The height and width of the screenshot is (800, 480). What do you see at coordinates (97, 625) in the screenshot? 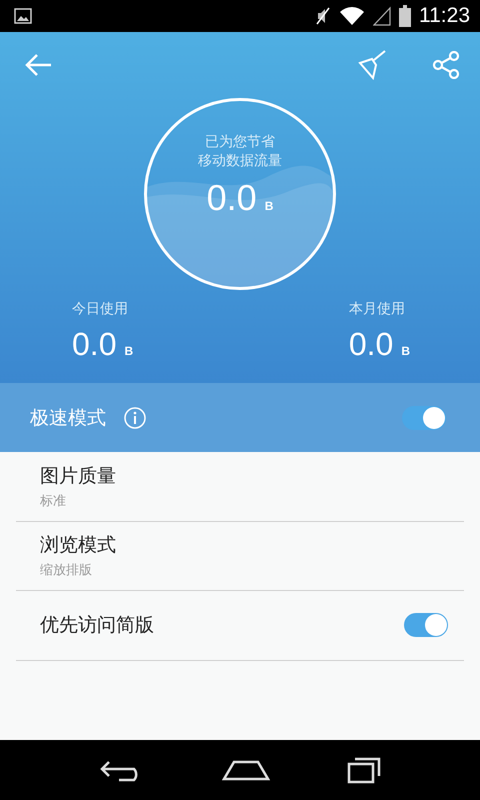
I see `setting-title: 优先访问简版` at bounding box center [97, 625].